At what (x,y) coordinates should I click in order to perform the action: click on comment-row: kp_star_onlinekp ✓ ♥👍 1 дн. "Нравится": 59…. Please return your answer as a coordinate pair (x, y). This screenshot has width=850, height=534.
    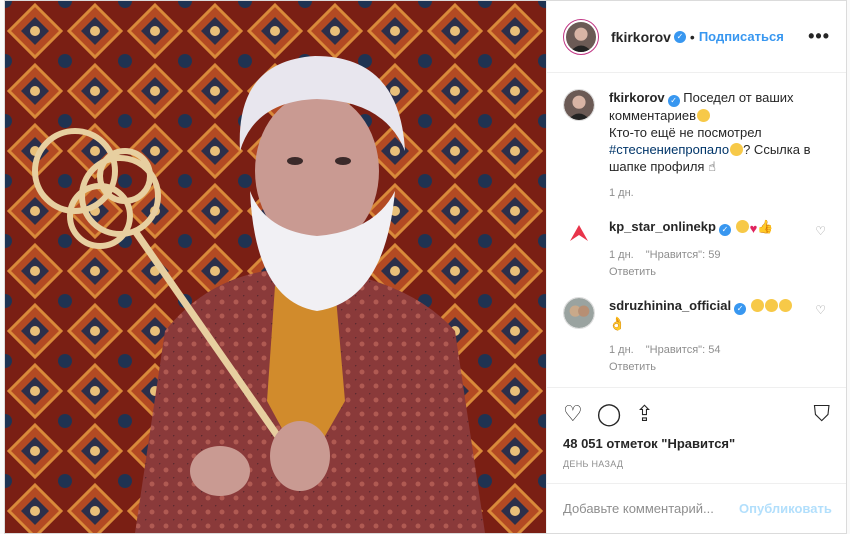
    Looking at the image, I should click on (696, 249).